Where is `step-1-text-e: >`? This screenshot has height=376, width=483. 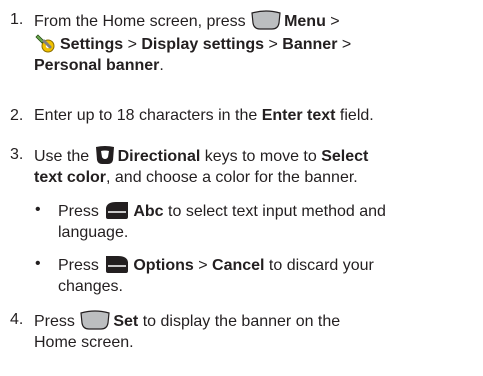
step-1-text-e: > is located at coordinates (132, 44).